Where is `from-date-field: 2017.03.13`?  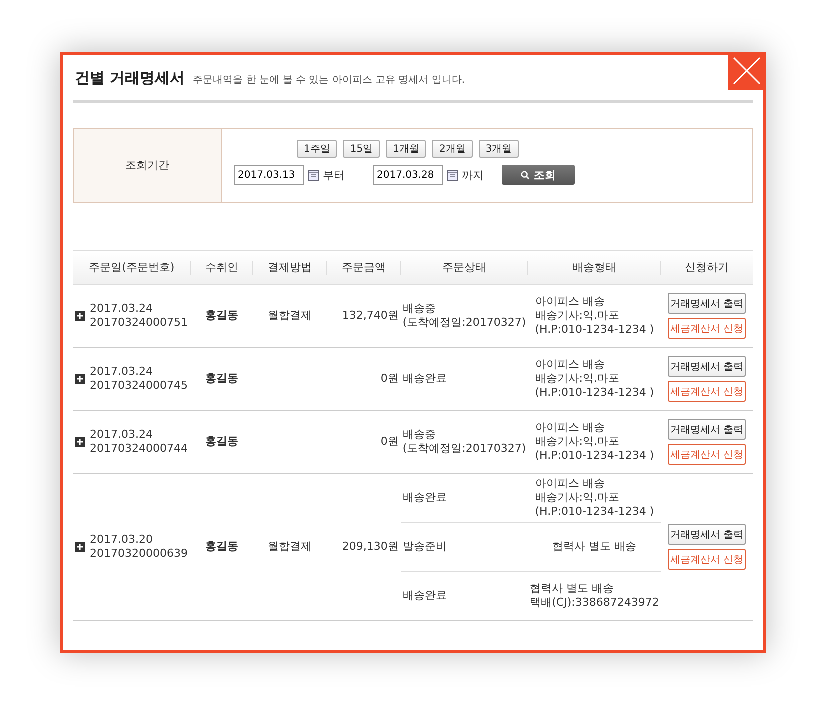 from-date-field: 2017.03.13 is located at coordinates (269, 175).